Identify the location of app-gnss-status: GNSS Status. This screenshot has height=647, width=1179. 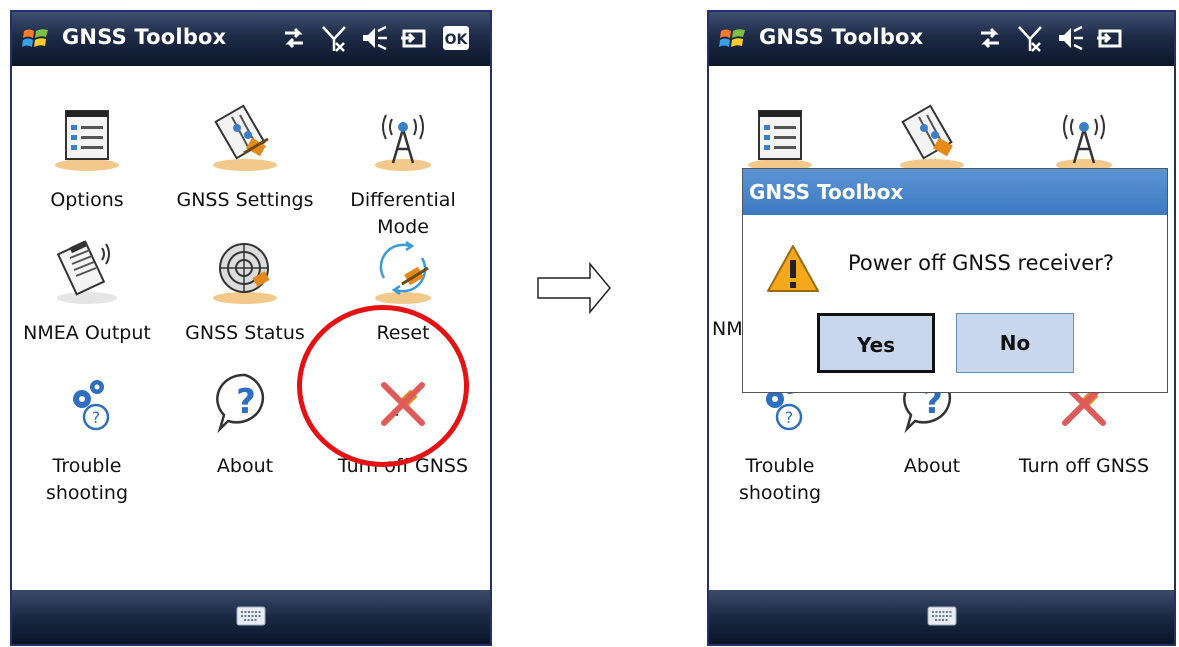
(245, 291).